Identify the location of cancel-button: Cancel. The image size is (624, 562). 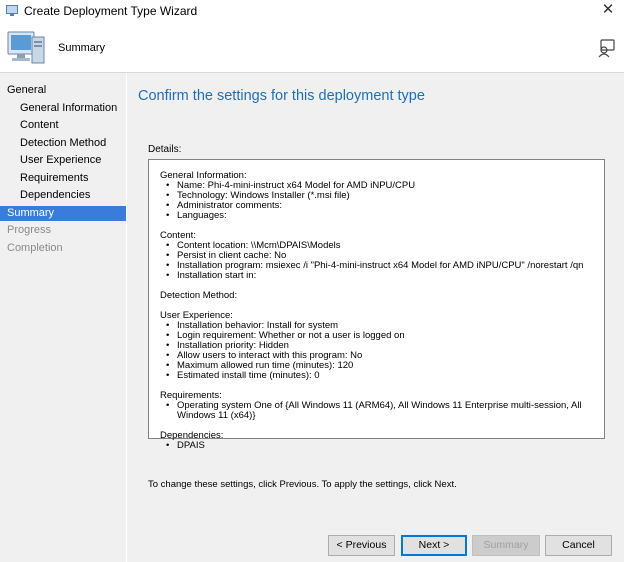
(578, 545).